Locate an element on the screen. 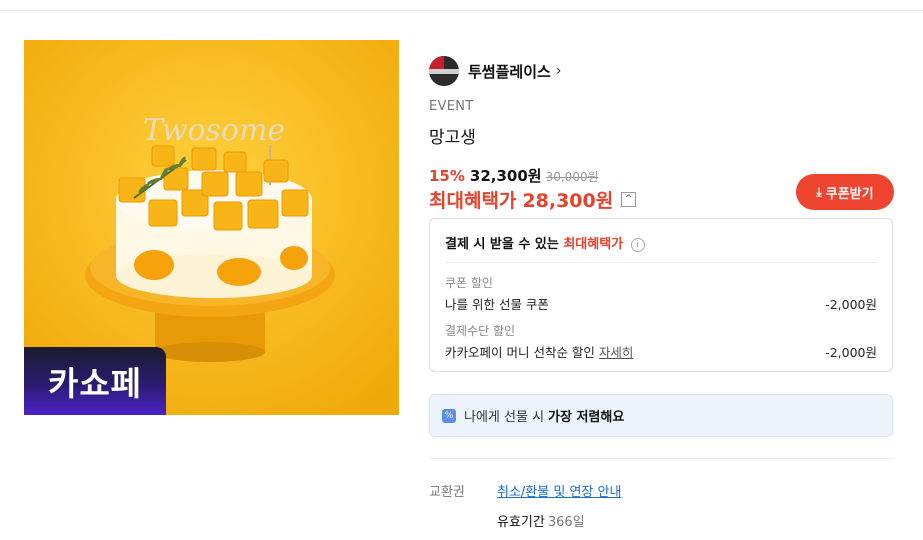 This screenshot has width=923, height=540. validity-value: 366일 is located at coordinates (566, 522).